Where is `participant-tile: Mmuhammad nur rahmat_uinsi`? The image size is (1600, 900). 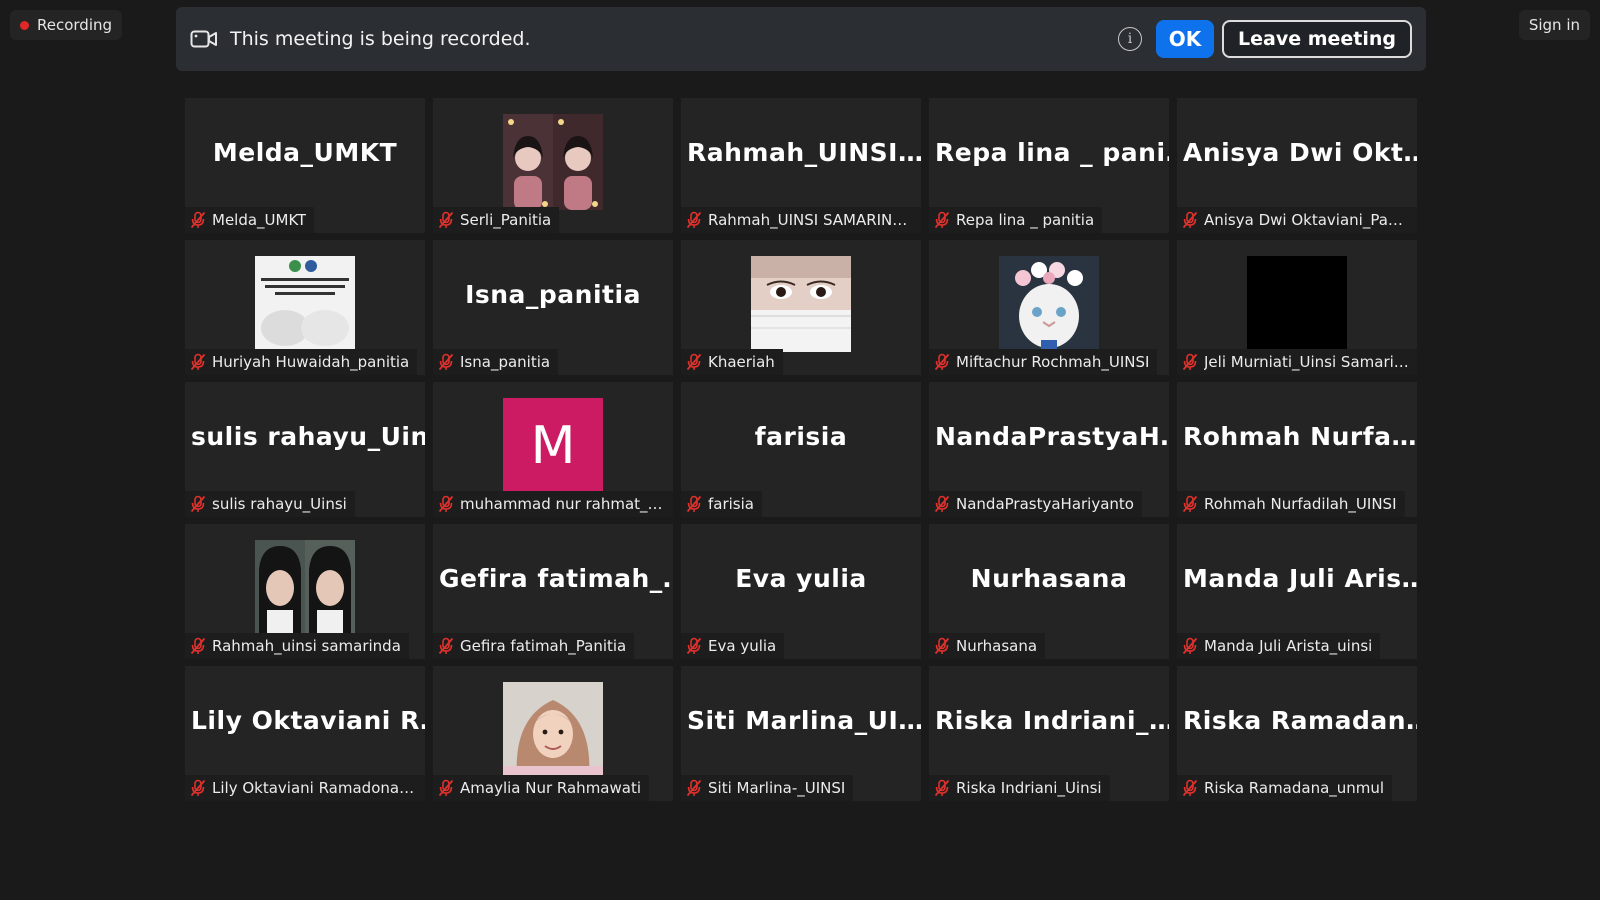
participant-tile: Mmuhammad nur rahmat_uinsi is located at coordinates (553, 449).